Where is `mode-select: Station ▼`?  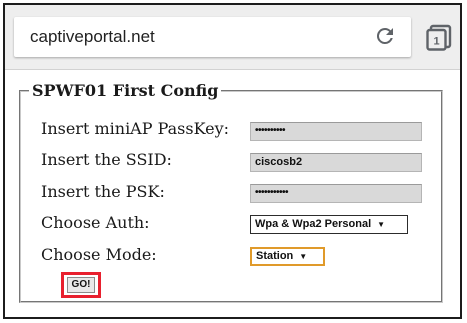 mode-select: Station ▼ is located at coordinates (287, 256).